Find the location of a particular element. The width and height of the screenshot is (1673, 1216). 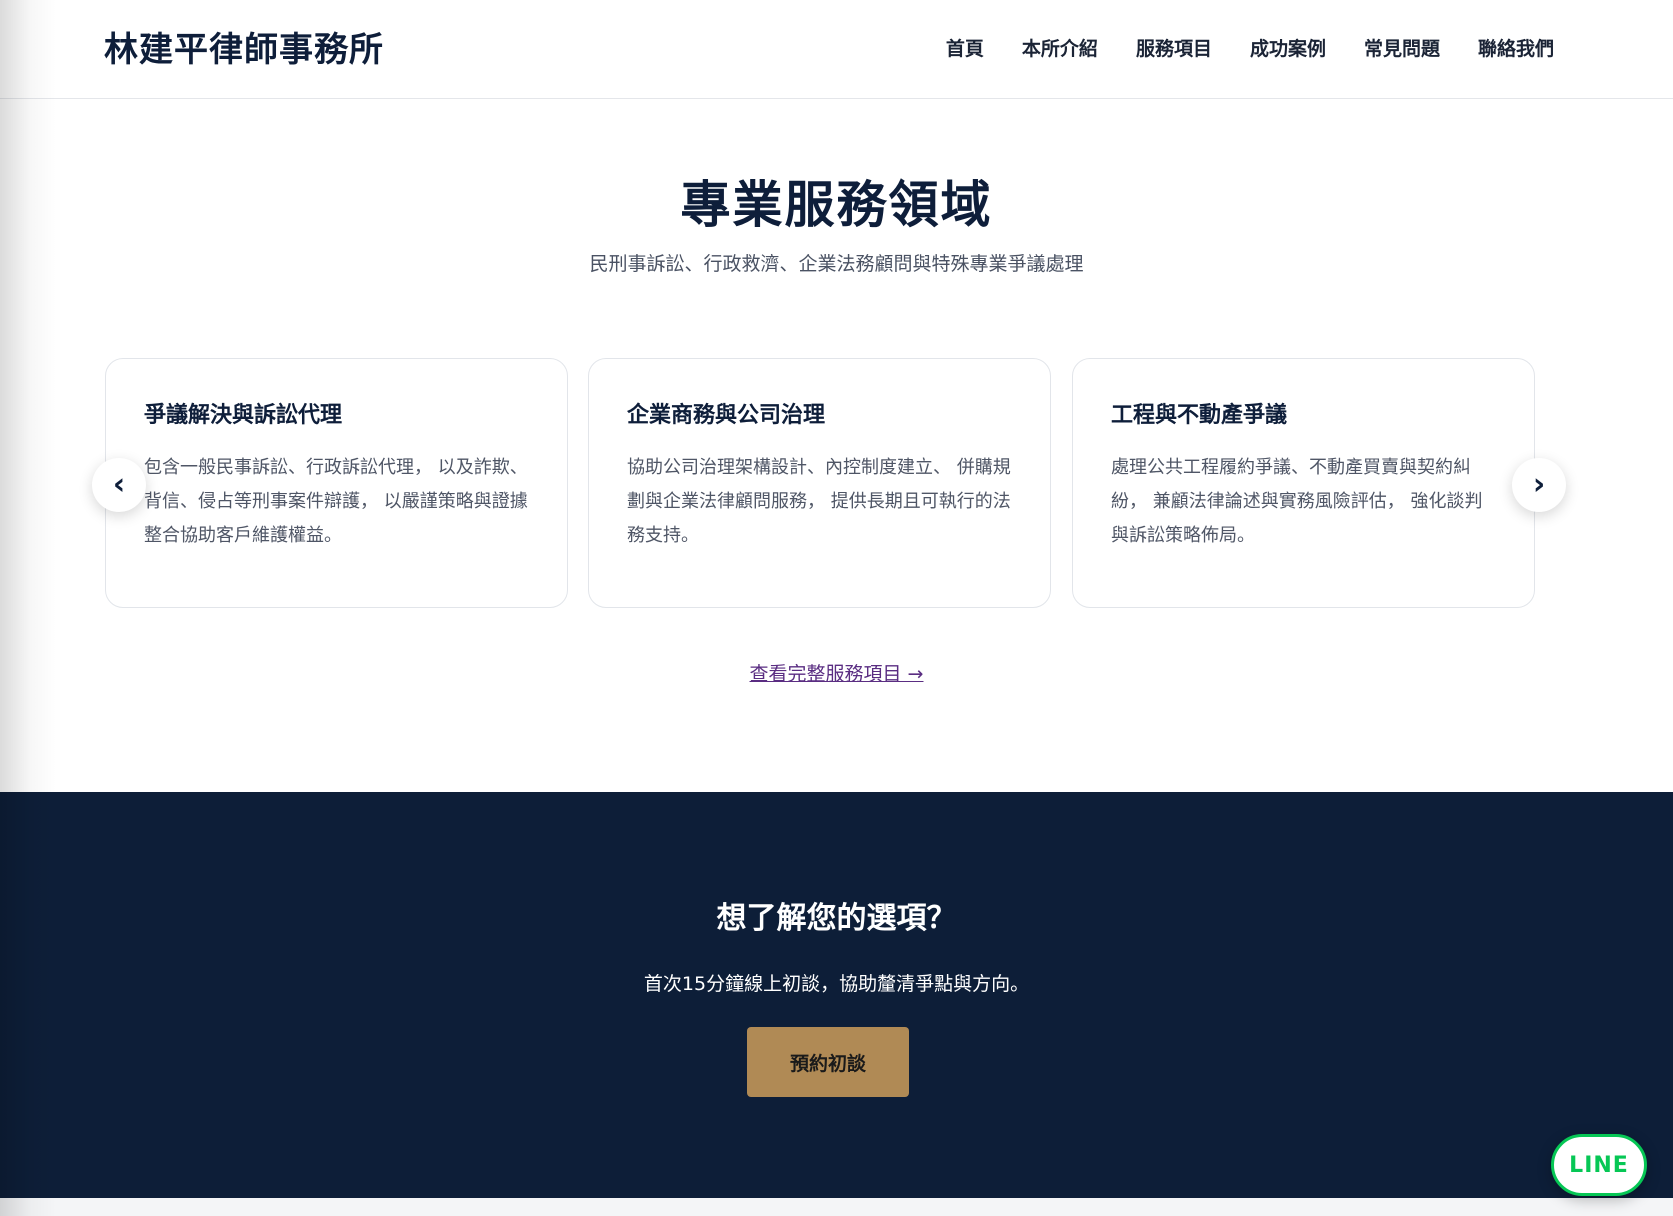

nav-item-home: 首頁 is located at coordinates (965, 49).